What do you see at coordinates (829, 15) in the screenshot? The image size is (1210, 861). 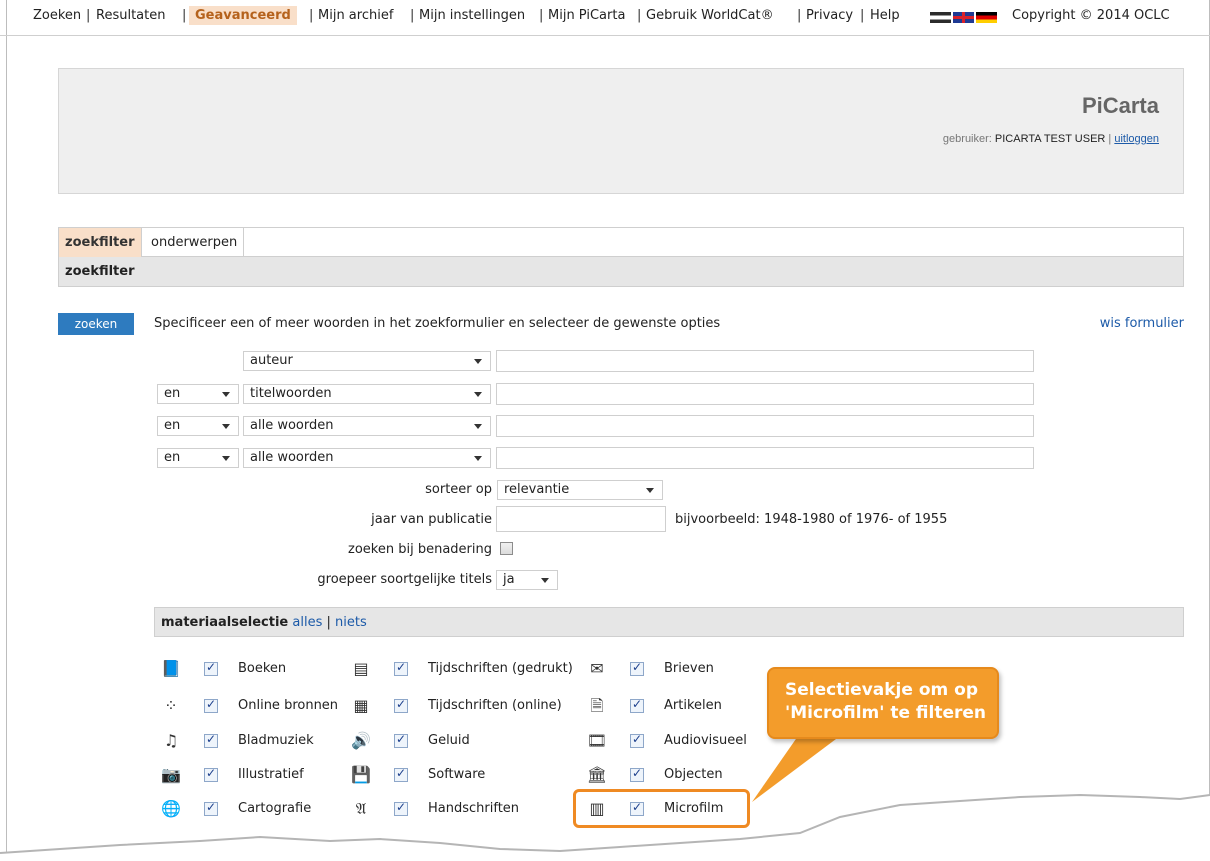 I see `nav-privacy: Privacy` at bounding box center [829, 15].